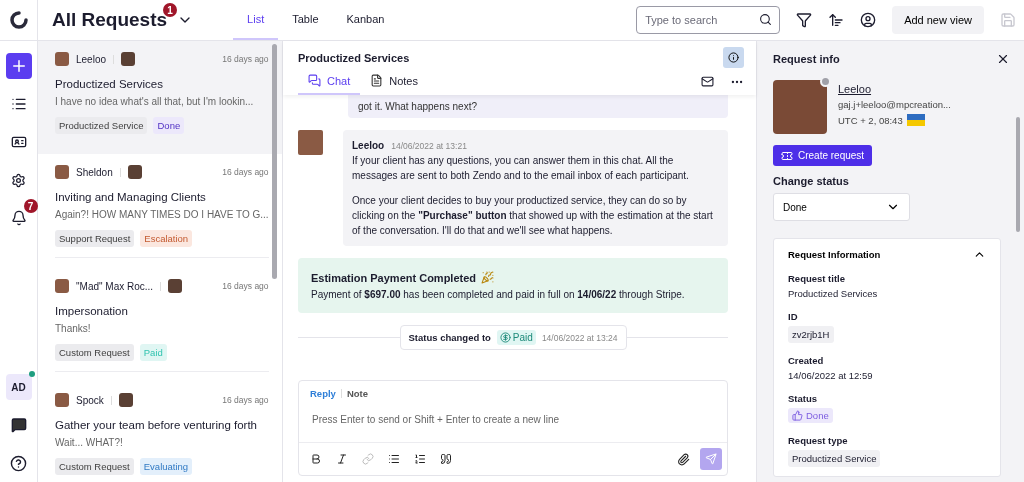 This screenshot has width=1024, height=482. I want to click on message-preview: Thanks!, so click(73, 329).